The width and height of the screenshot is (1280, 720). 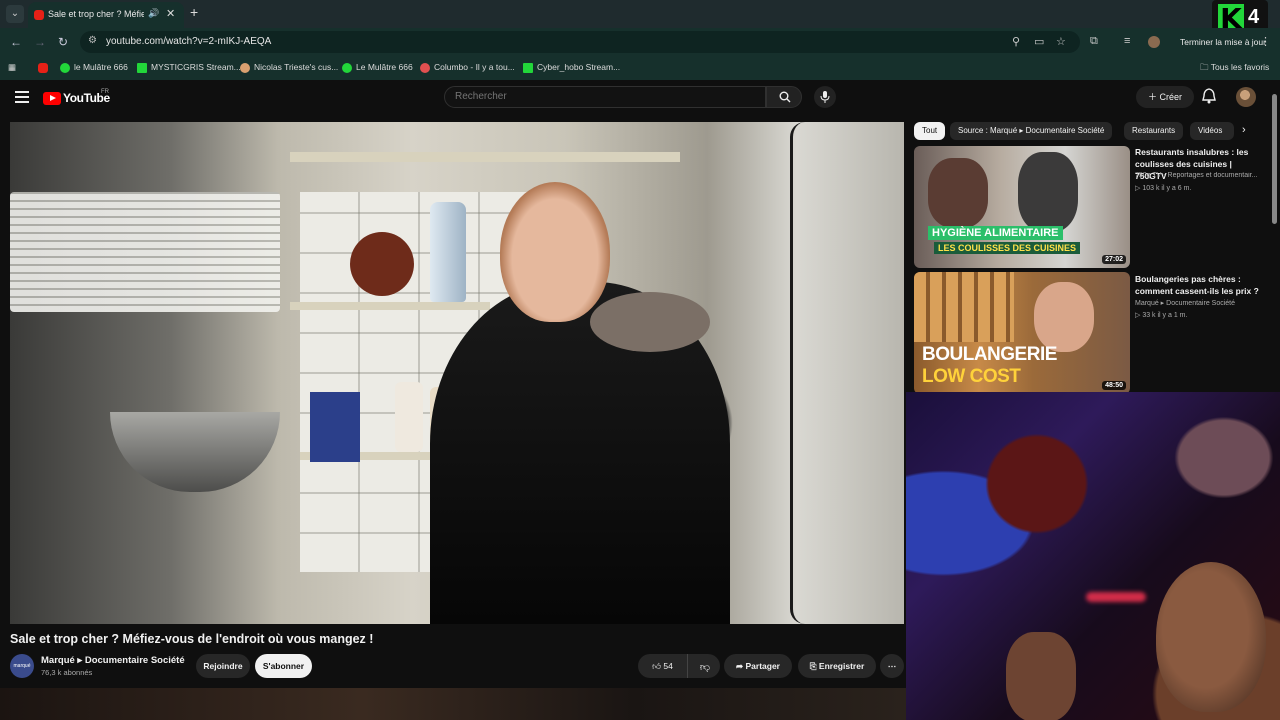 I want to click on video-frame-plates, so click(x=145, y=252).